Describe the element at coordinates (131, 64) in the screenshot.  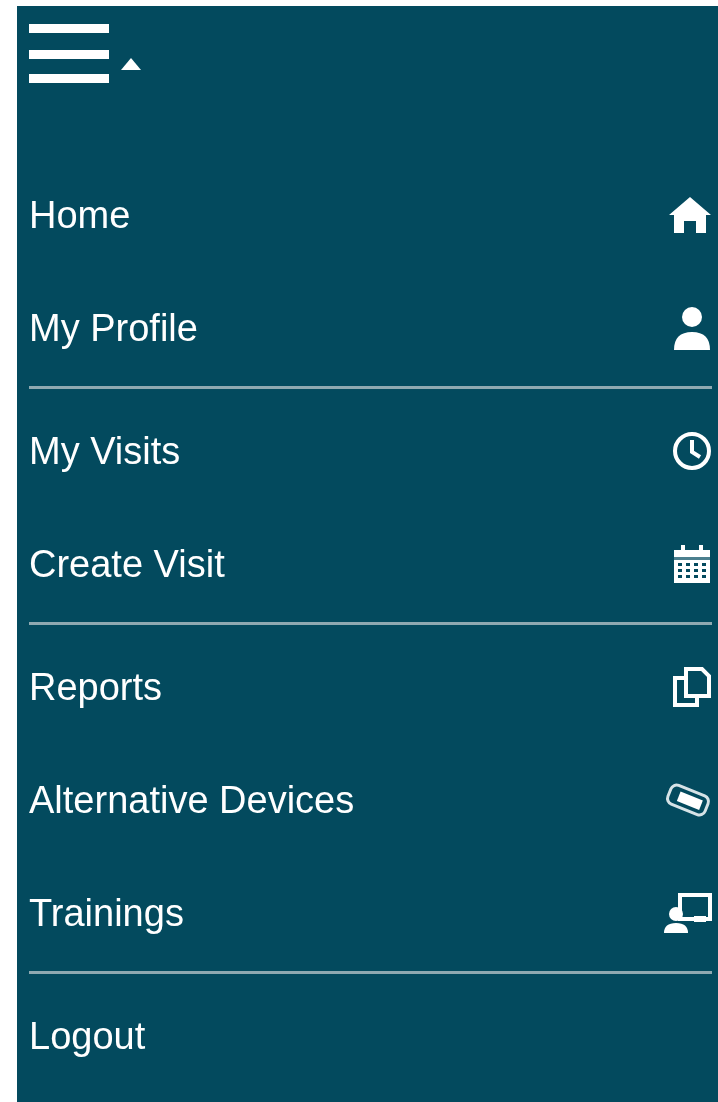
I see `caret-icon` at that location.